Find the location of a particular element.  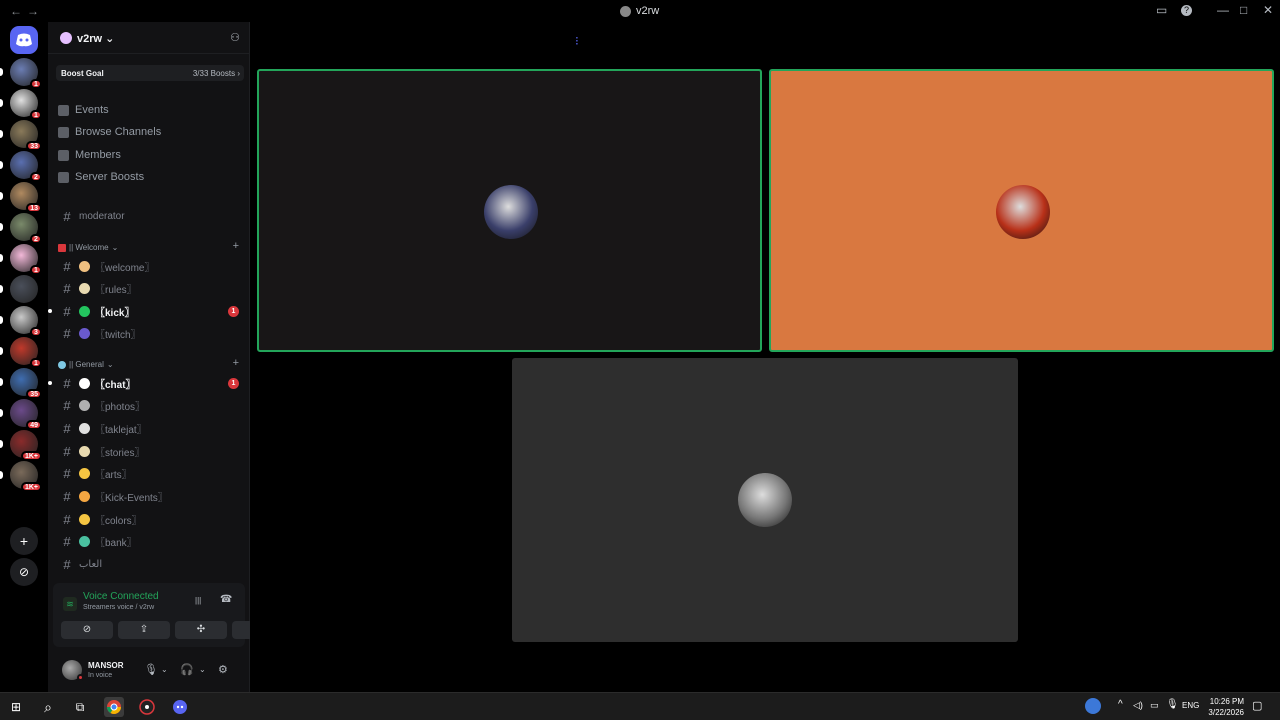

camera-off-button: ⊘ is located at coordinates (87, 630).